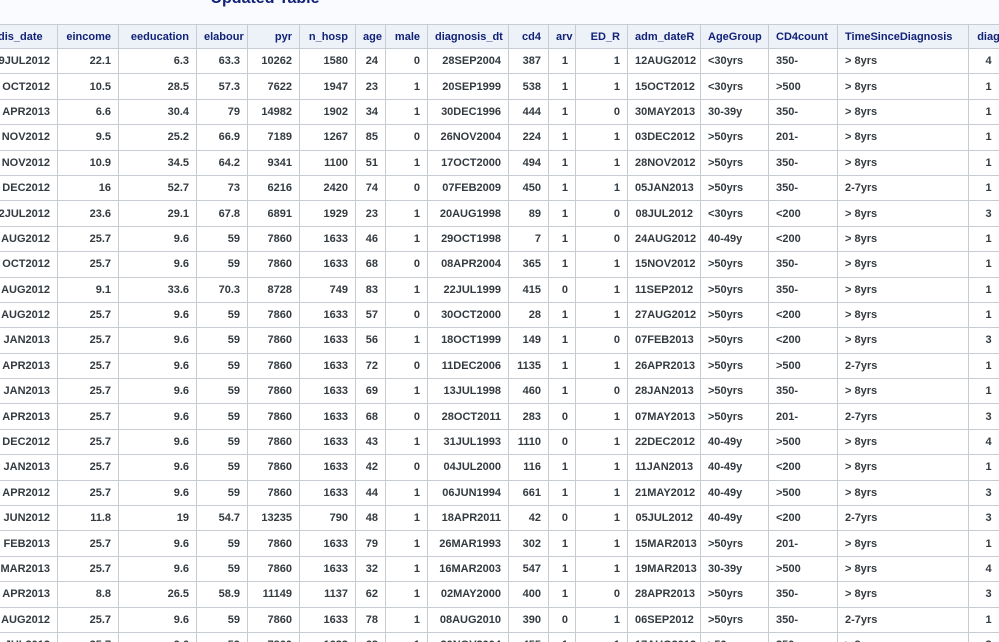 The height and width of the screenshot is (642, 999). I want to click on cell-cd4: 455, so click(528, 636).